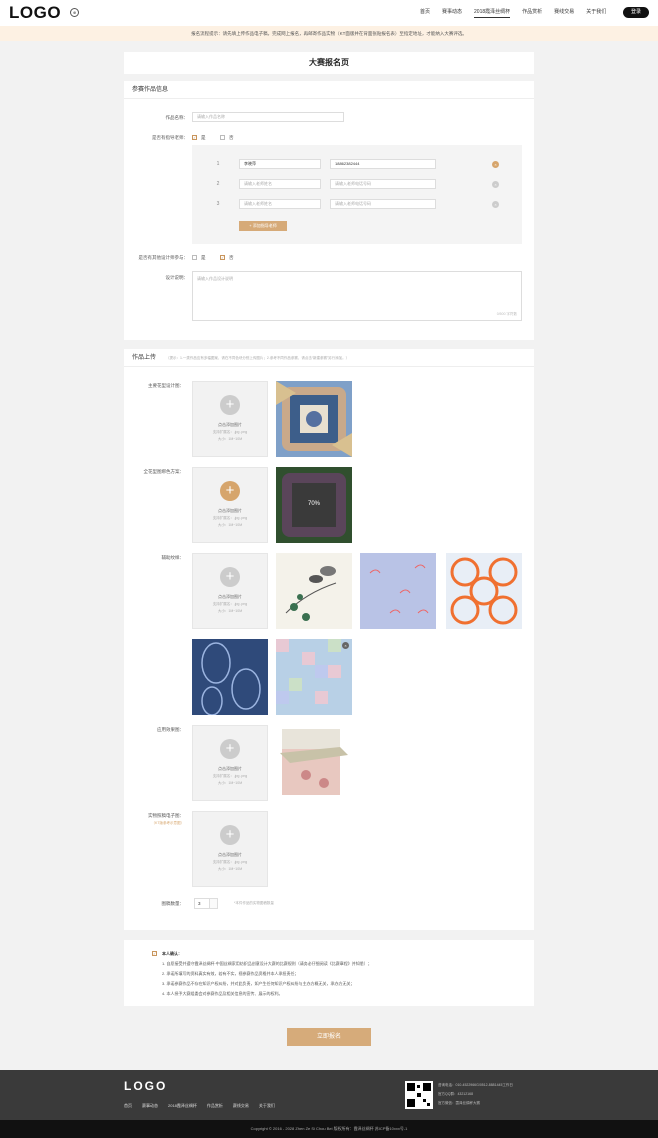 This screenshot has width=658, height=1138. I want to click on page-title: 大赛报名页, so click(329, 63).